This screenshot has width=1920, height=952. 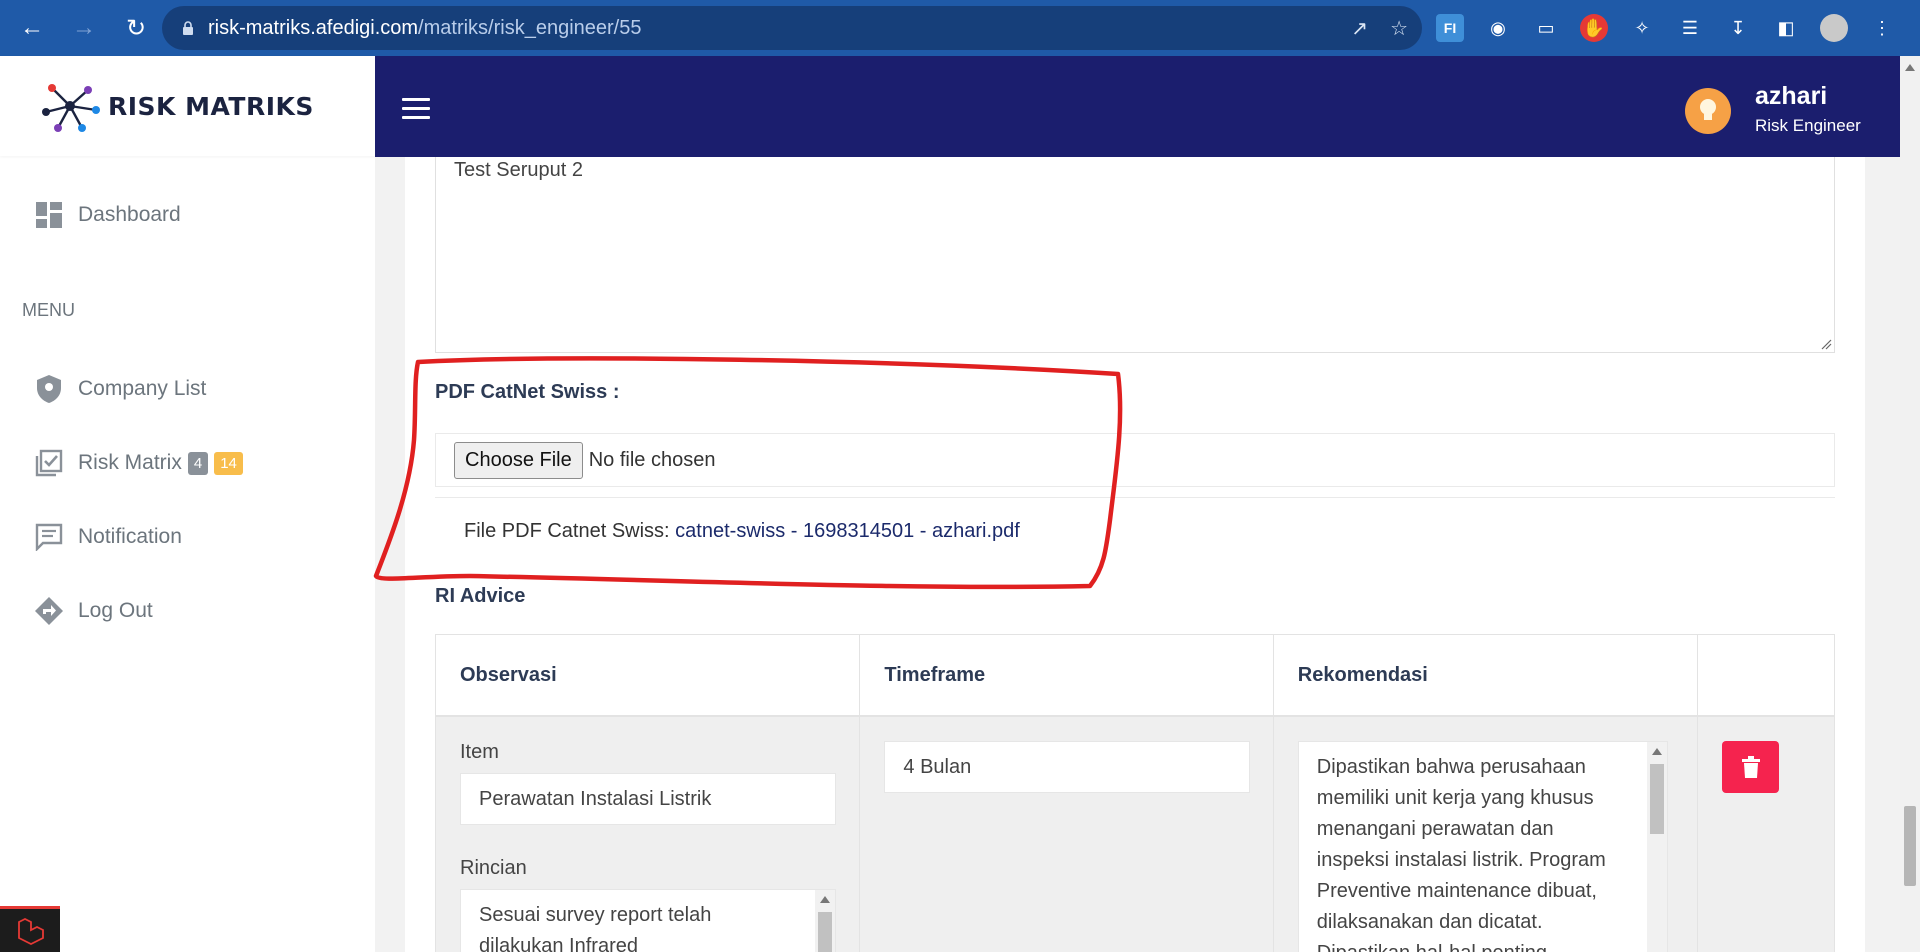 What do you see at coordinates (648, 799) in the screenshot?
I see `item-input: Perawatan Instalasi Listrik` at bounding box center [648, 799].